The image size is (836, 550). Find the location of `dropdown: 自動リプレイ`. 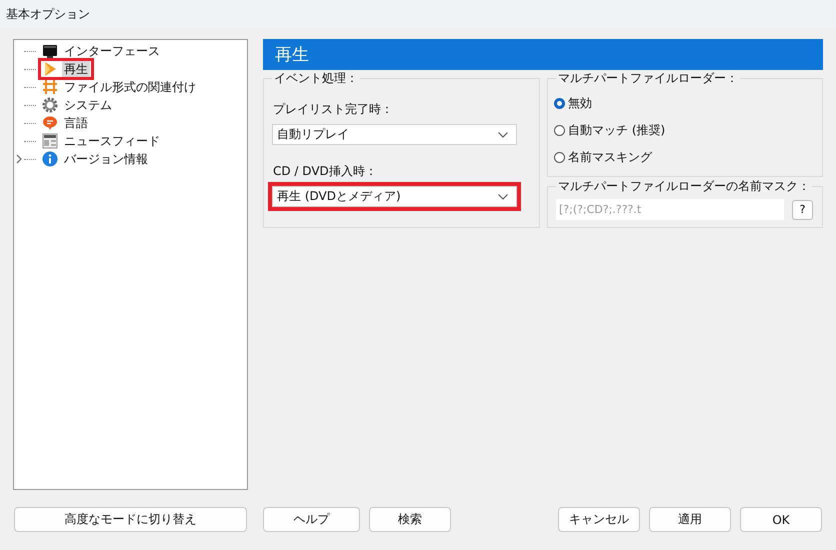

dropdown: 自動リプレイ is located at coordinates (394, 134).